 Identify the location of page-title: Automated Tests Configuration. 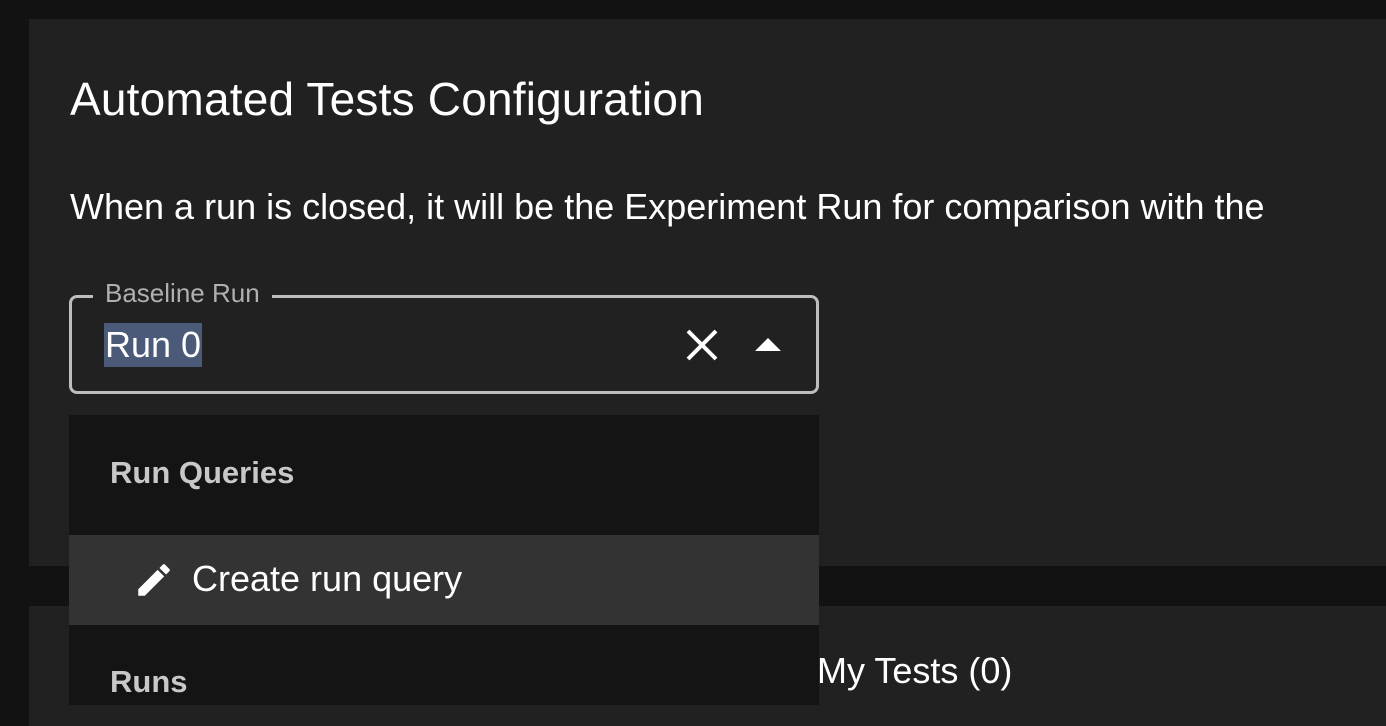
(387, 99).